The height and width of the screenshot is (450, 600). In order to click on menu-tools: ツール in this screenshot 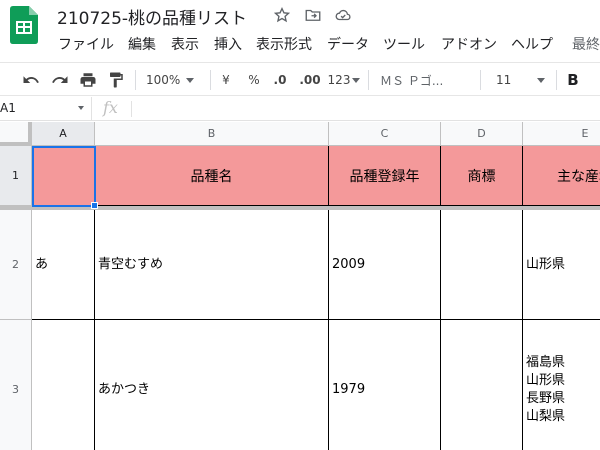, I will do `click(404, 44)`.